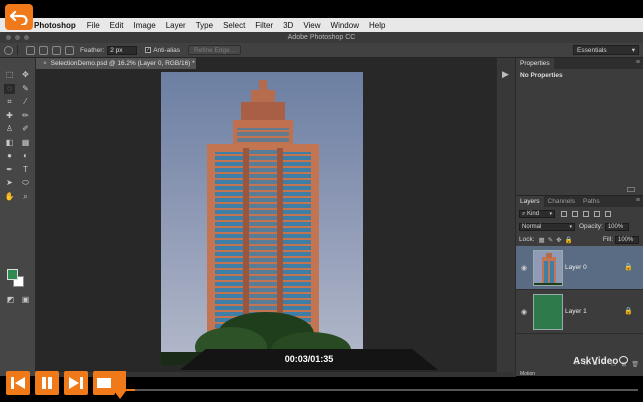 The width and height of the screenshot is (643, 402). What do you see at coordinates (10, 300) in the screenshot?
I see `quick-mask-icon: ◩` at bounding box center [10, 300].